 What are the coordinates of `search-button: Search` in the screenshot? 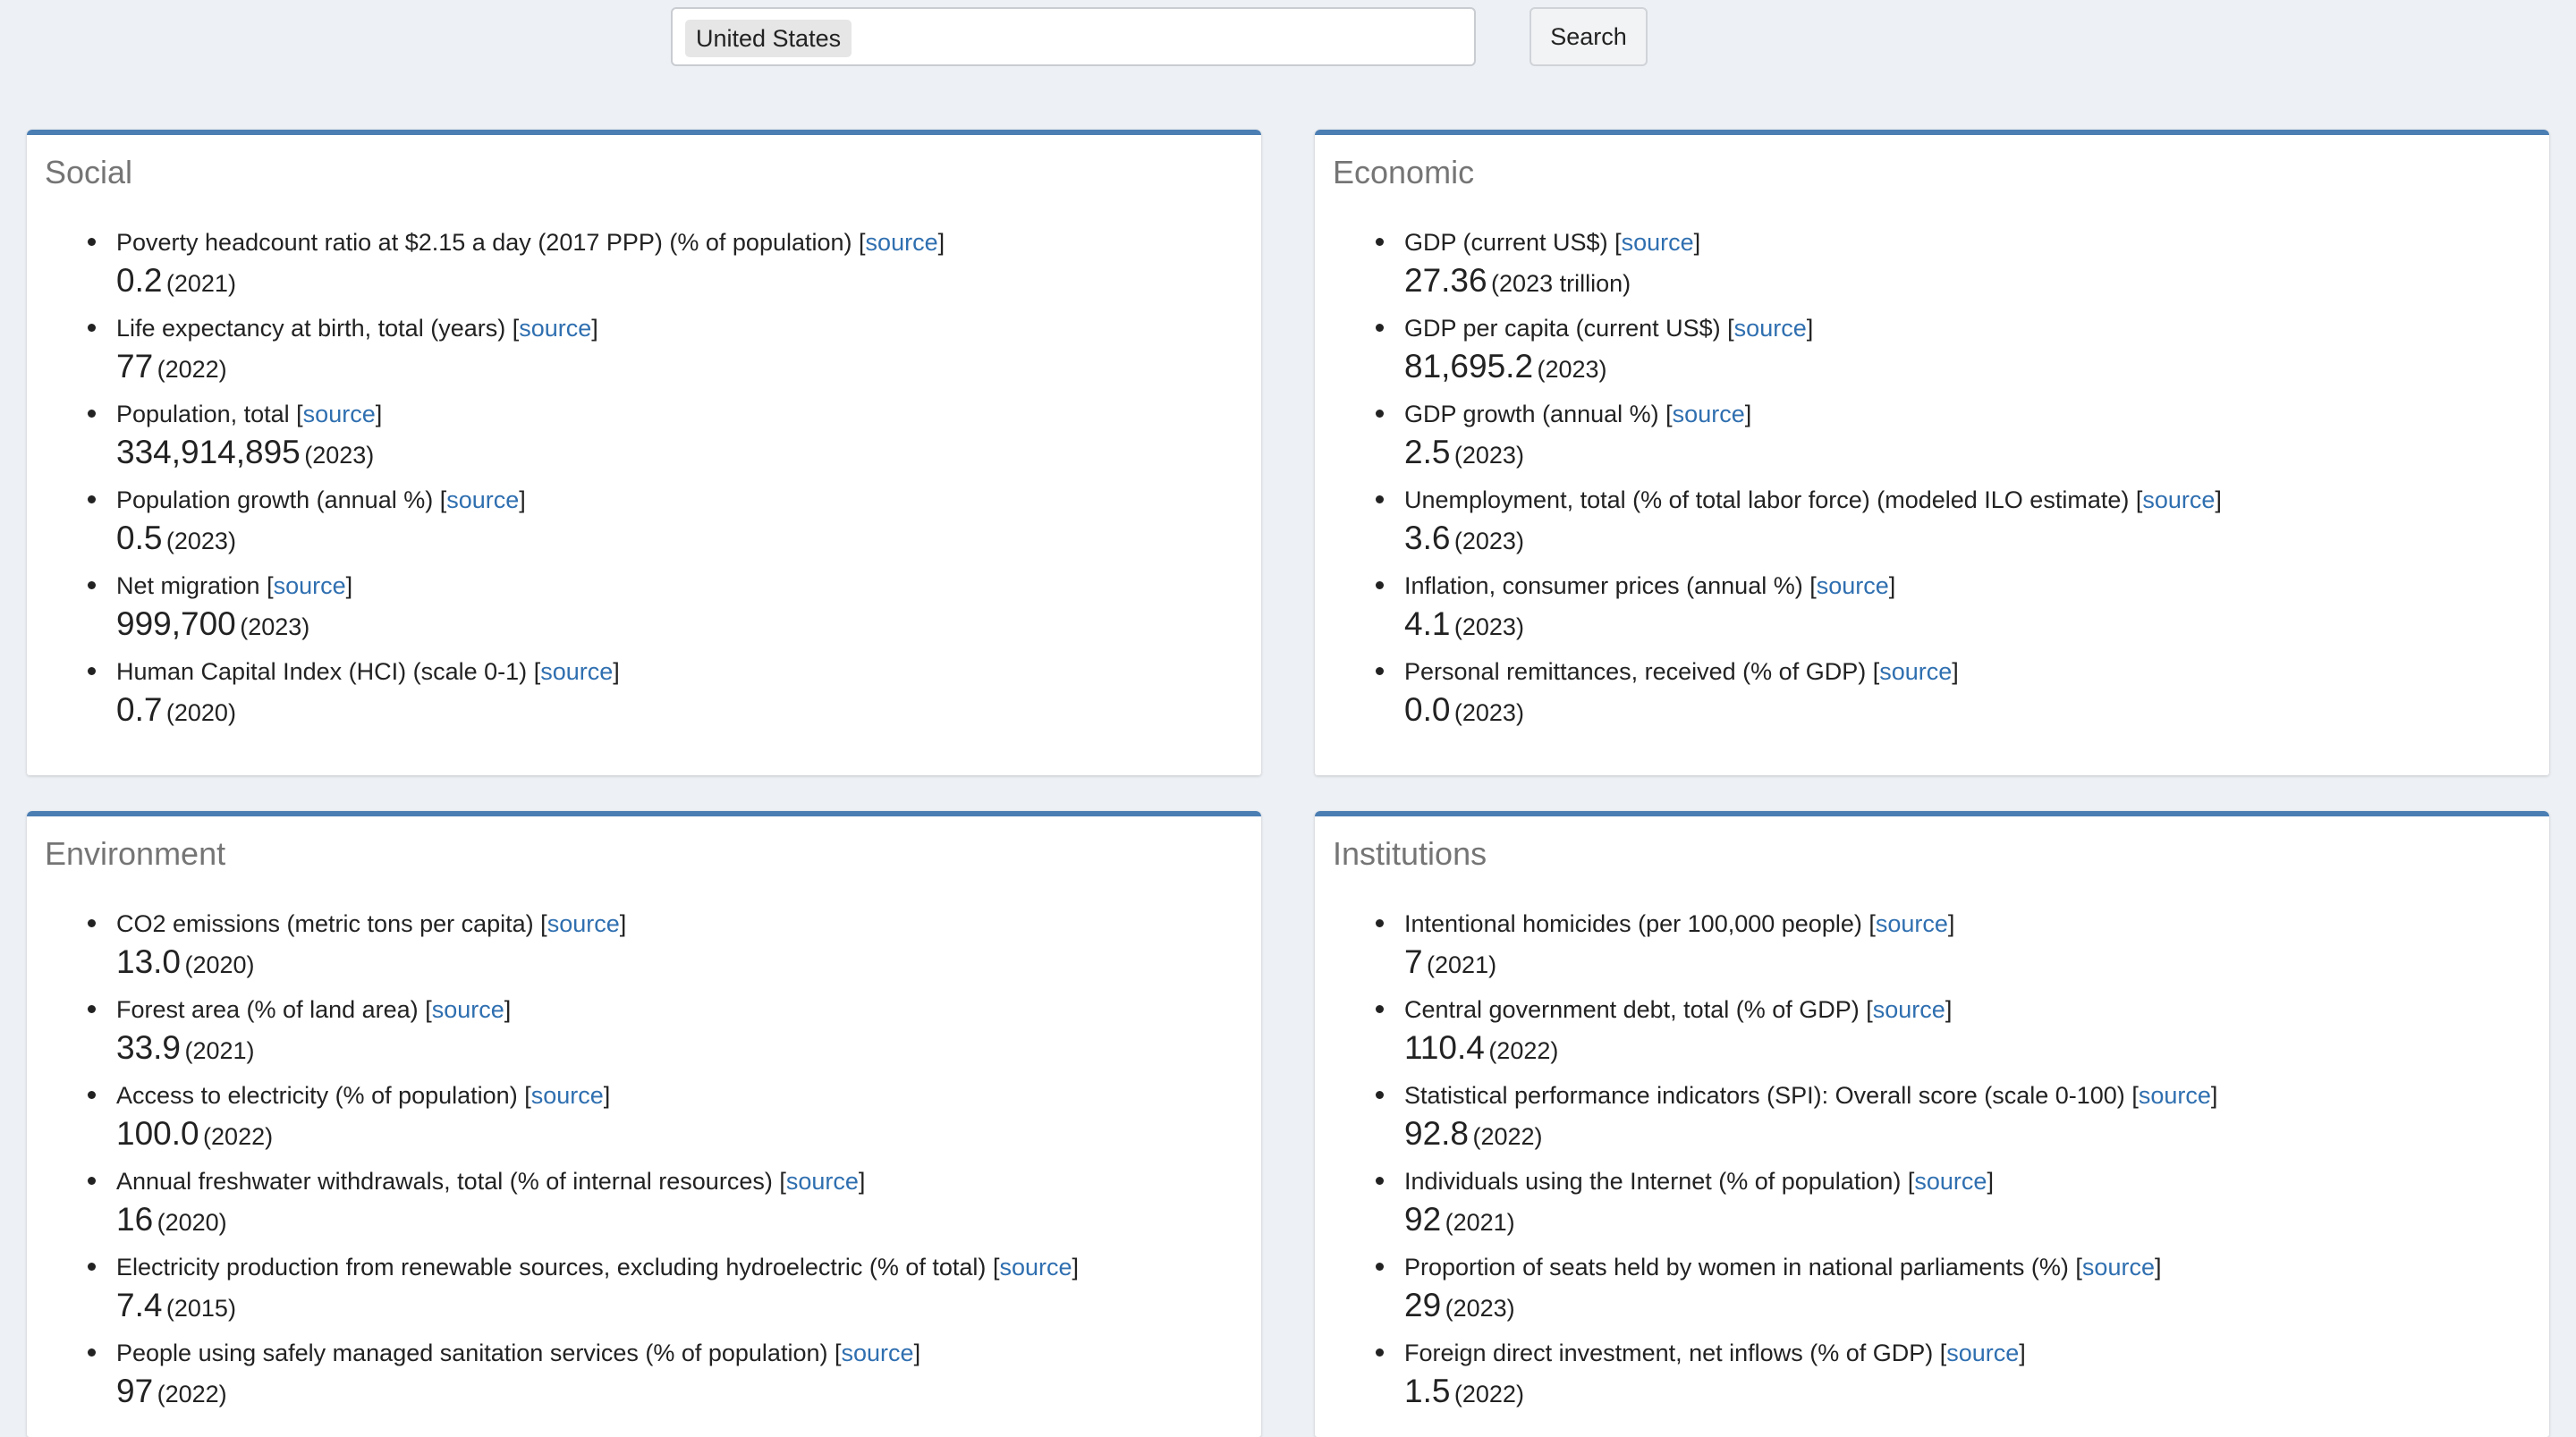 It's located at (1589, 37).